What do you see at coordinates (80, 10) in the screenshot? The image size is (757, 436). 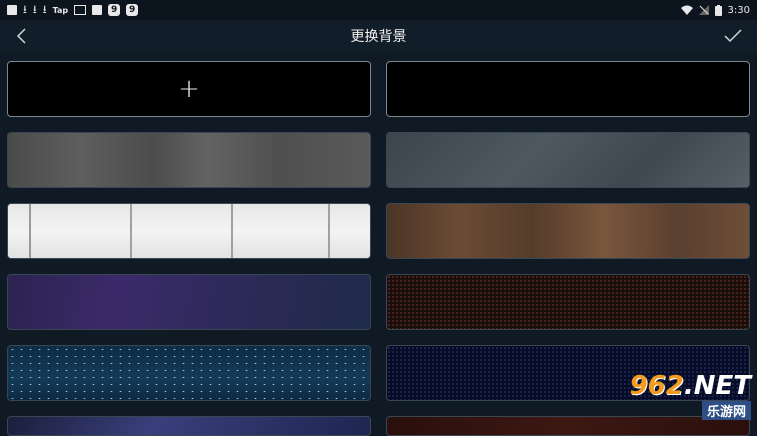 I see `image-icon` at bounding box center [80, 10].